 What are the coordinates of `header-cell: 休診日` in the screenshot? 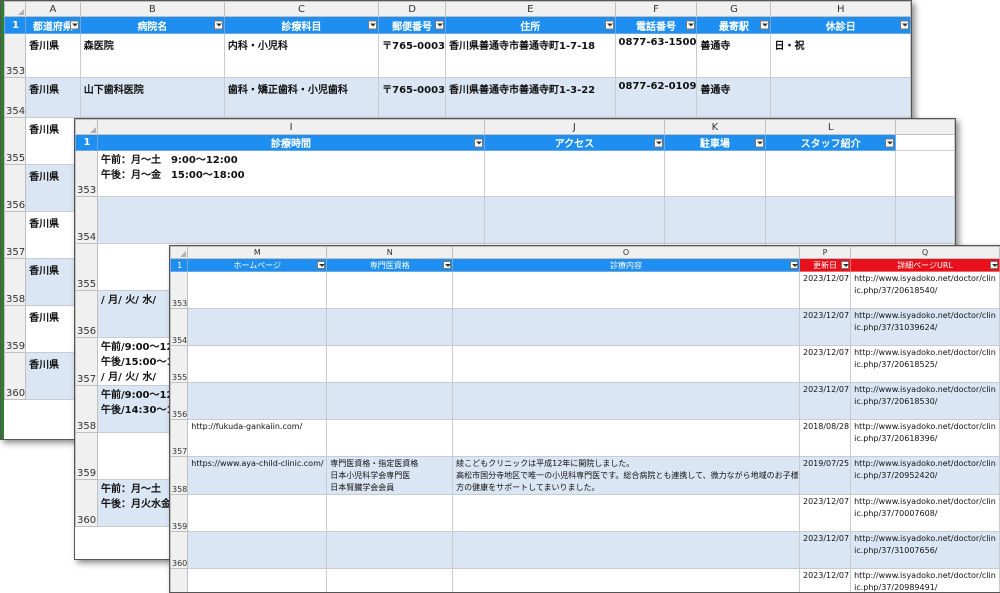 It's located at (840, 25).